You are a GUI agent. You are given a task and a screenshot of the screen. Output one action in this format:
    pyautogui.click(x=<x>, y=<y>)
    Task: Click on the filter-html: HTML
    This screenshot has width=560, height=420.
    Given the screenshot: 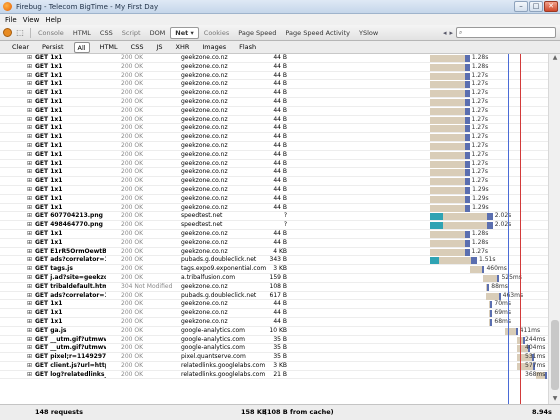 What is the action you would take?
    pyautogui.click(x=109, y=47)
    